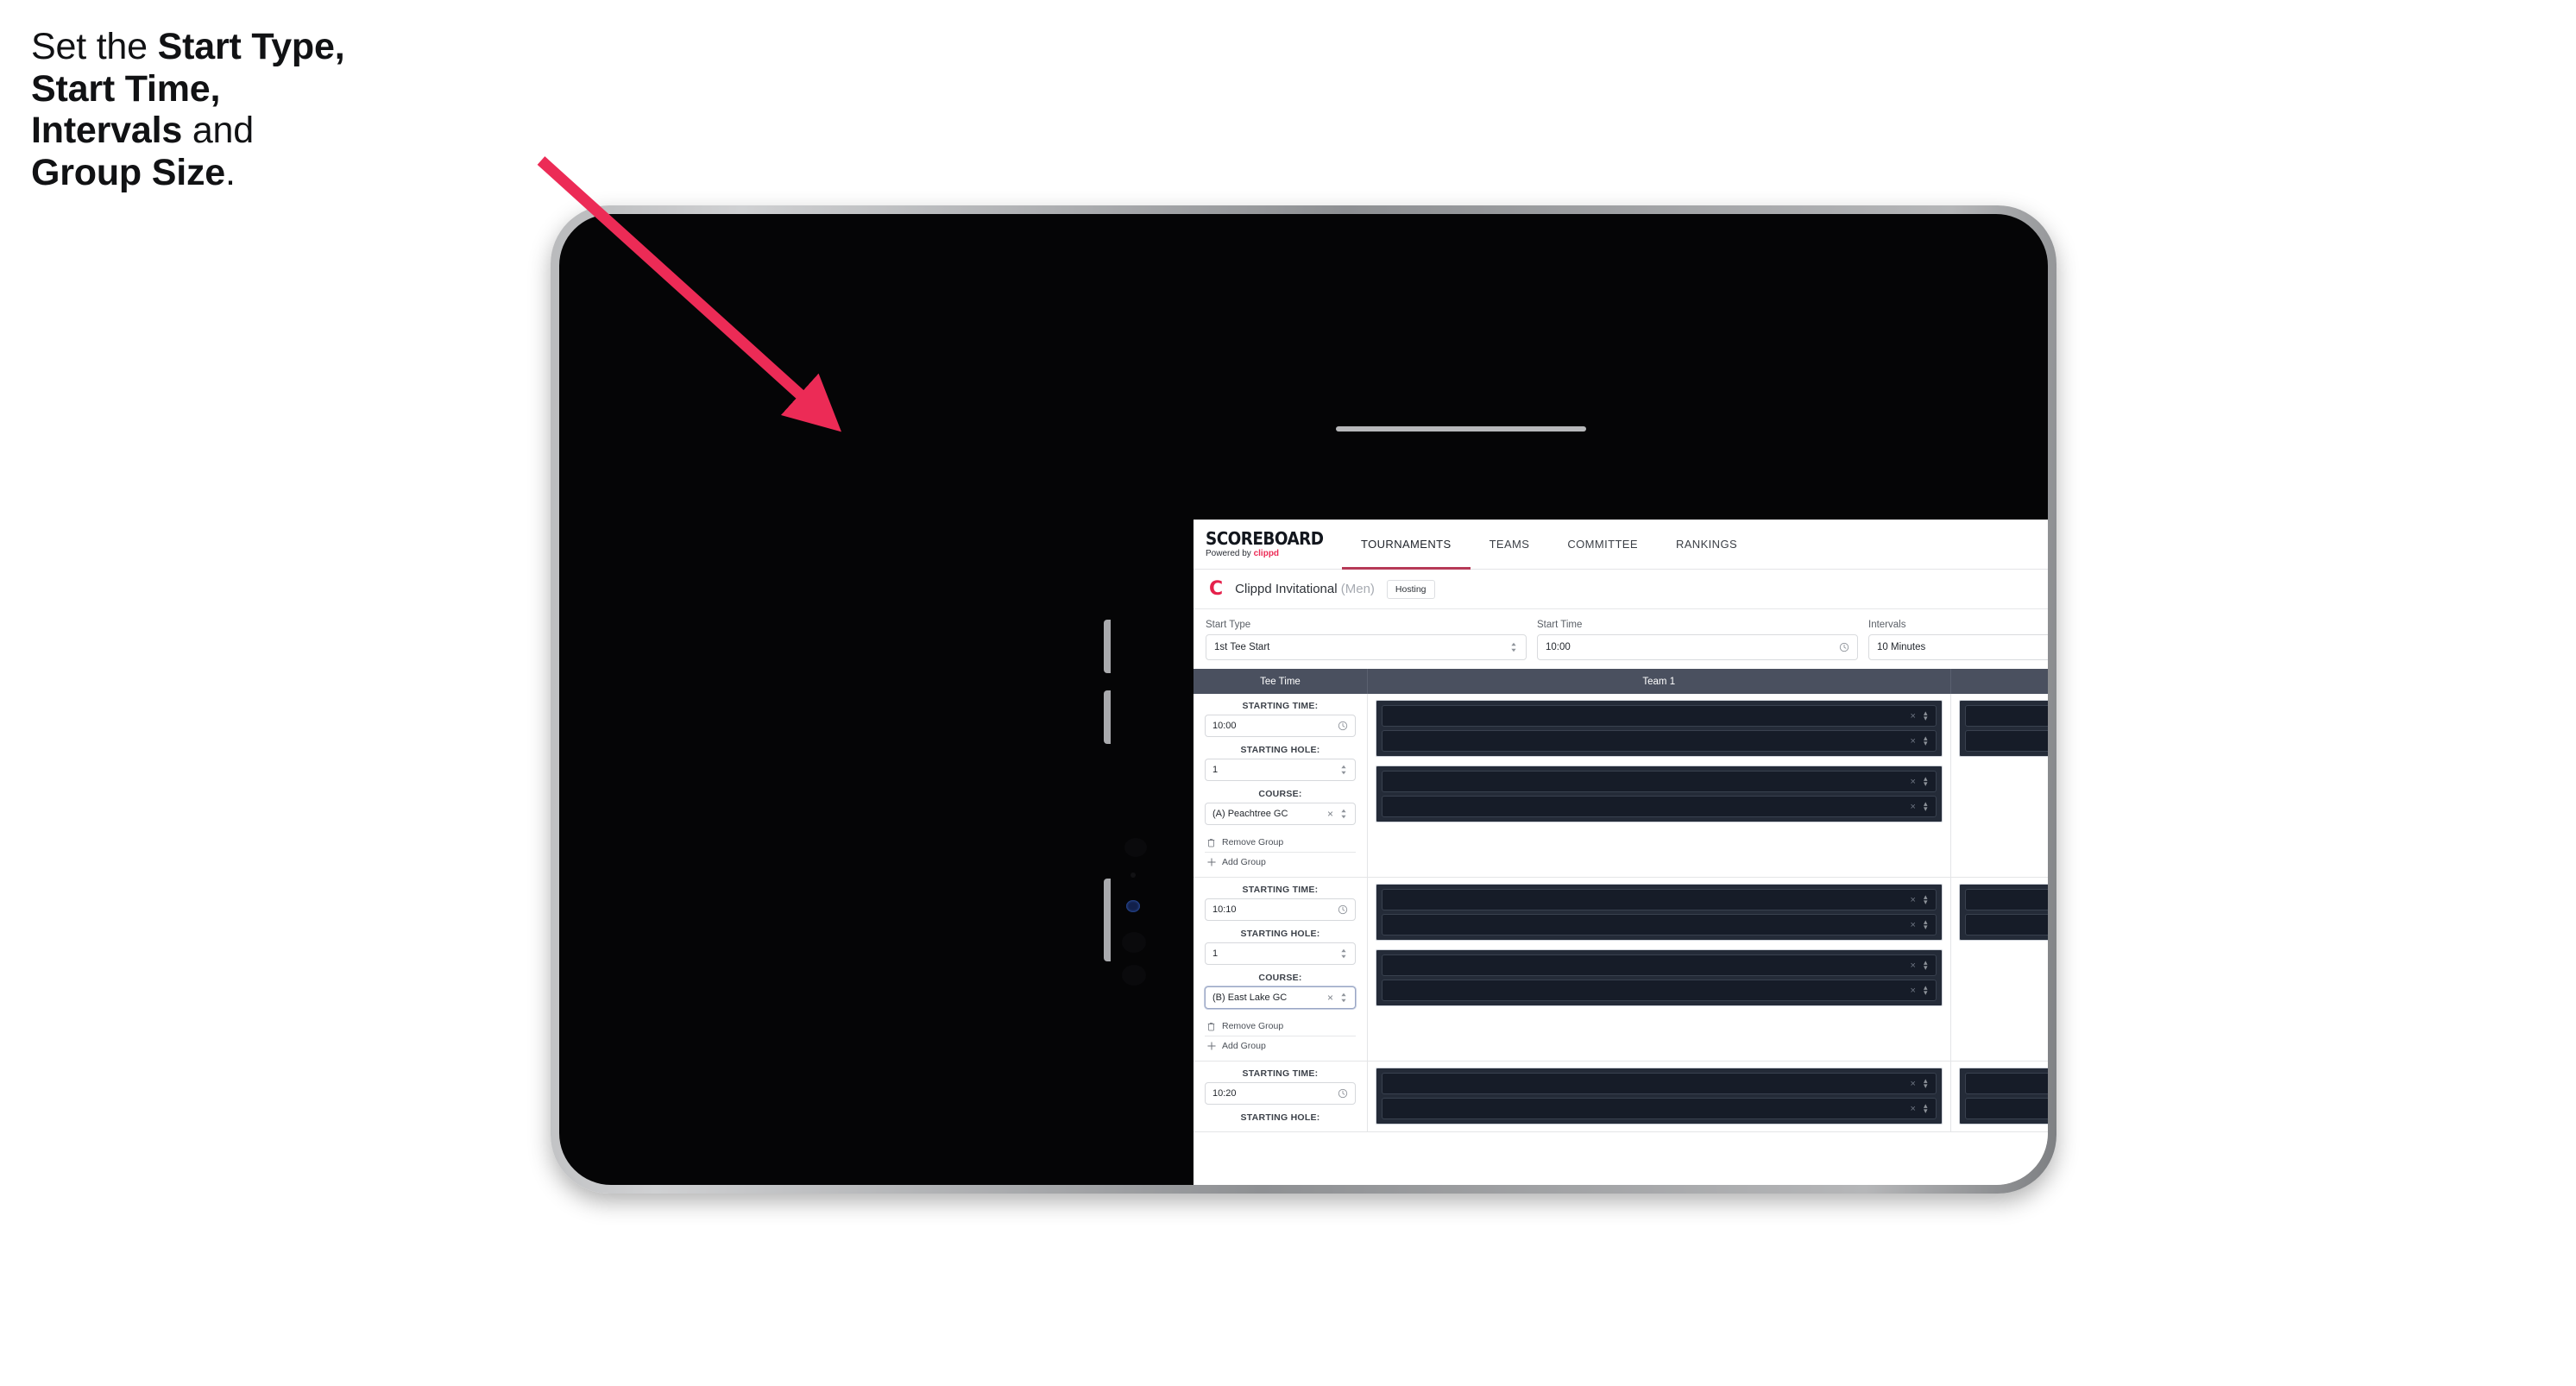 This screenshot has width=2576, height=1386. What do you see at coordinates (1621, 682) in the screenshot?
I see `pairings-table-header: Tee Time Team 1 Team 2` at bounding box center [1621, 682].